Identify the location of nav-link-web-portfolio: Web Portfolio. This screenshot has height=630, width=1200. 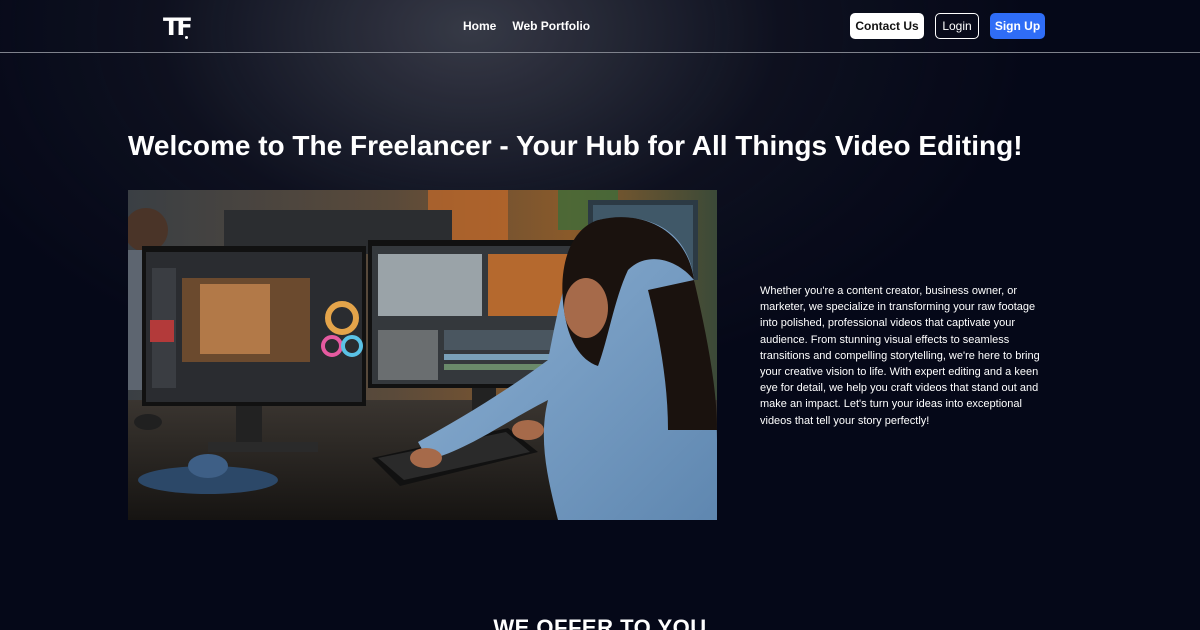
(551, 26).